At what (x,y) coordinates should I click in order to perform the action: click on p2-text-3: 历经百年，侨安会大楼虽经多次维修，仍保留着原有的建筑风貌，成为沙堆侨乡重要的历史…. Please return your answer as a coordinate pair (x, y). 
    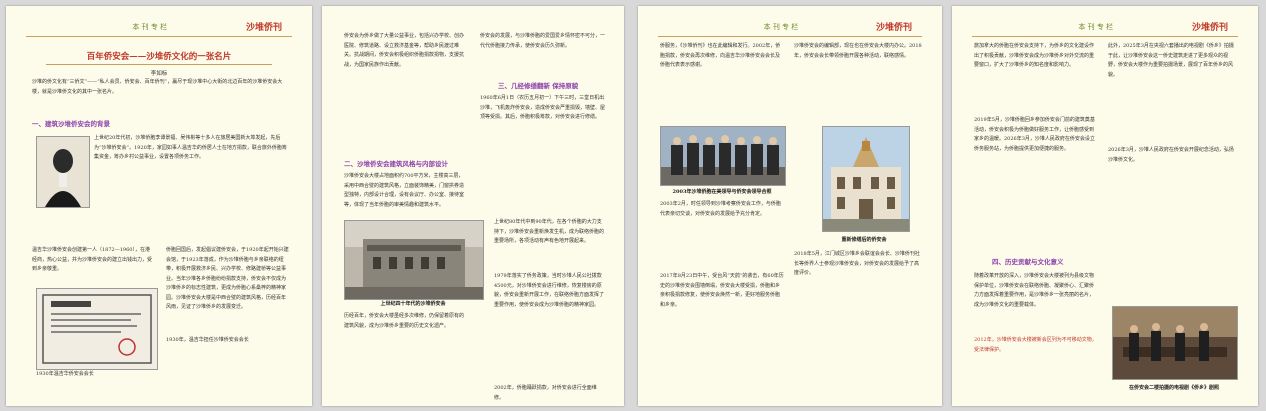
    Looking at the image, I should click on (404, 321).